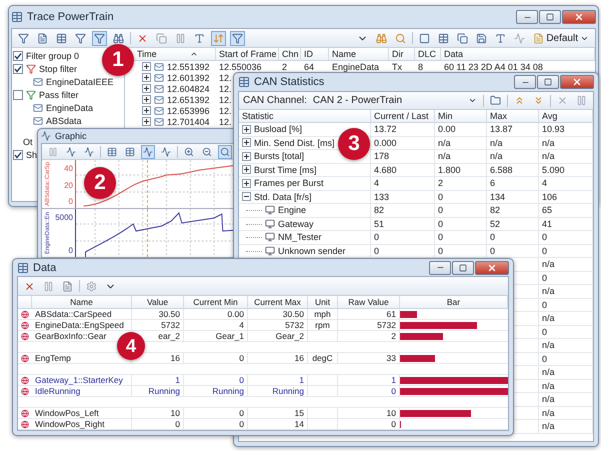 This screenshot has width=601, height=451. I want to click on table-cell: degC, so click(322, 358).